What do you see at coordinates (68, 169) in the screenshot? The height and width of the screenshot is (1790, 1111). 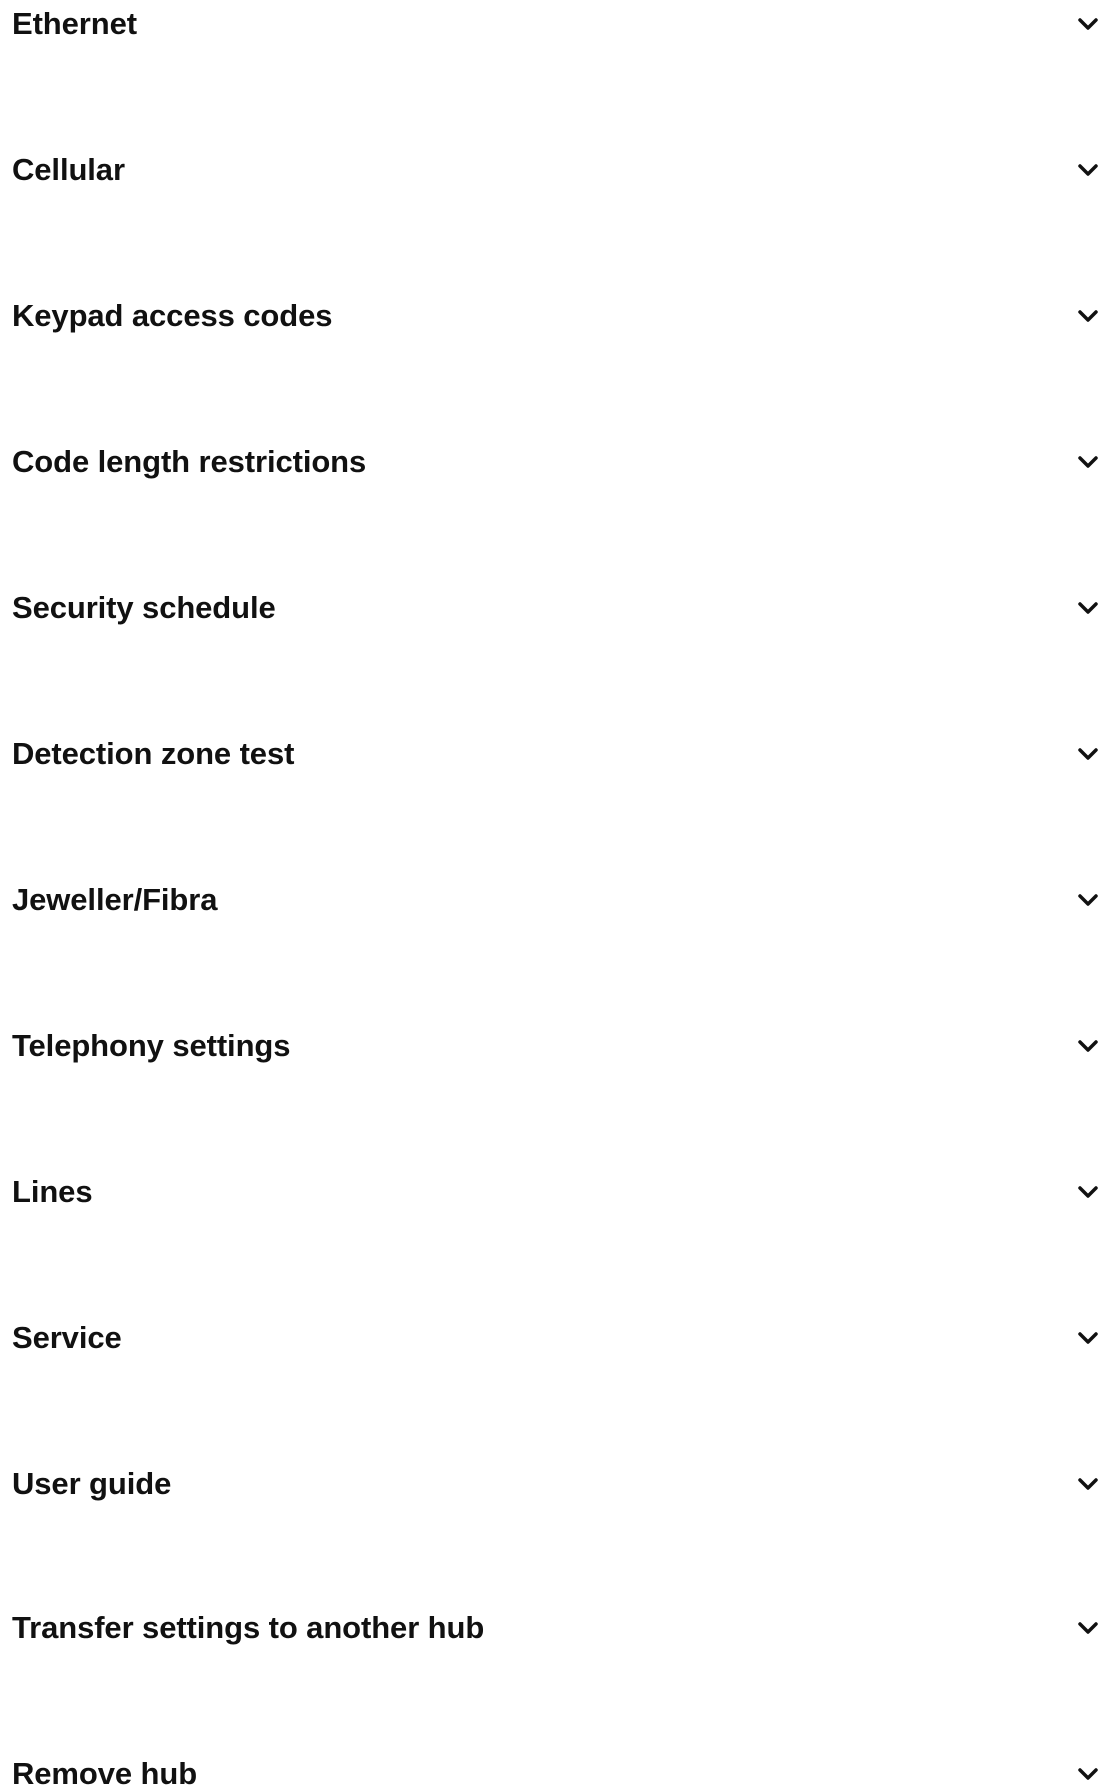 I see `accordion-item-label: Cellular` at bounding box center [68, 169].